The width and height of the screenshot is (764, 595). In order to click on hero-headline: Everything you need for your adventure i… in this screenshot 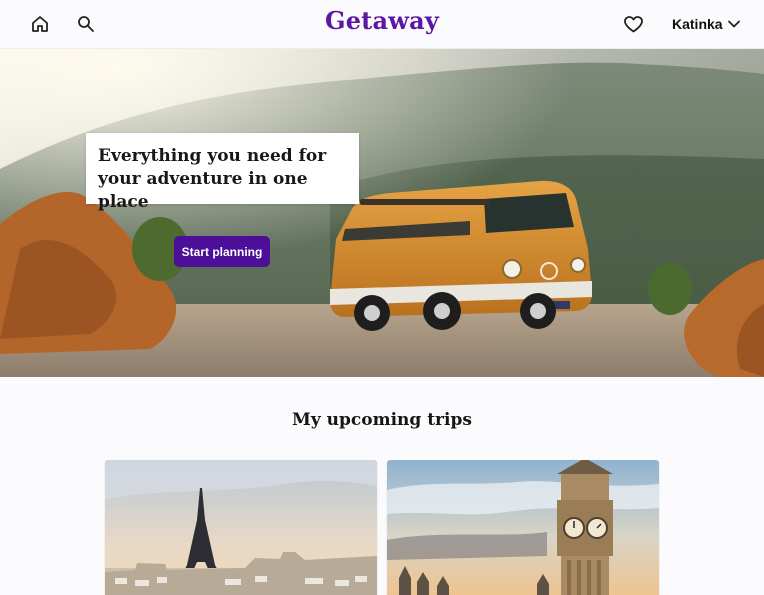, I will do `click(212, 179)`.